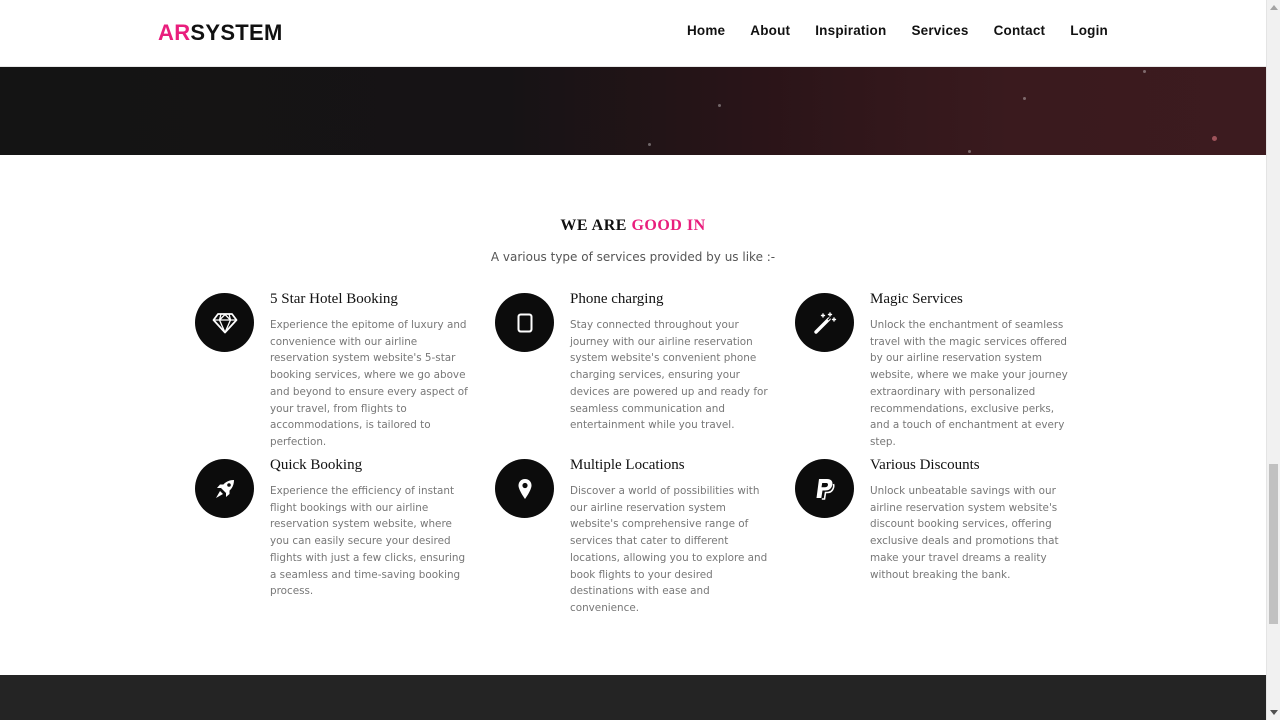 This screenshot has height=720, width=1280. I want to click on scroll-down-arrow-icon, so click(1274, 712).